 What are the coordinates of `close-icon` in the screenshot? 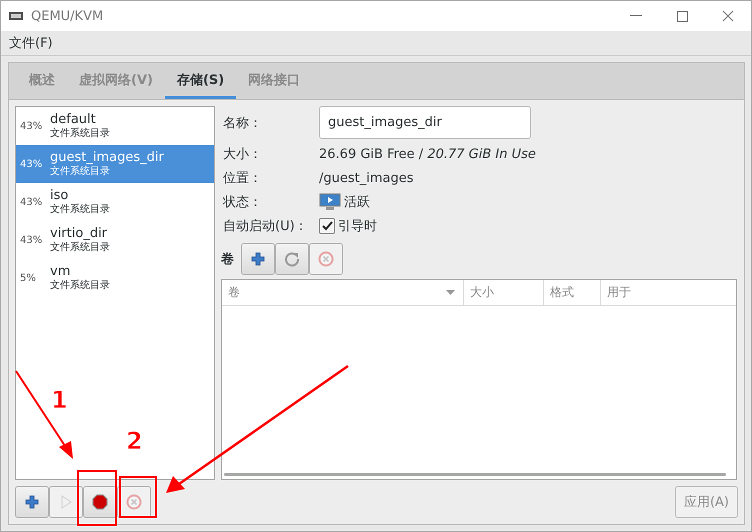 It's located at (728, 16).